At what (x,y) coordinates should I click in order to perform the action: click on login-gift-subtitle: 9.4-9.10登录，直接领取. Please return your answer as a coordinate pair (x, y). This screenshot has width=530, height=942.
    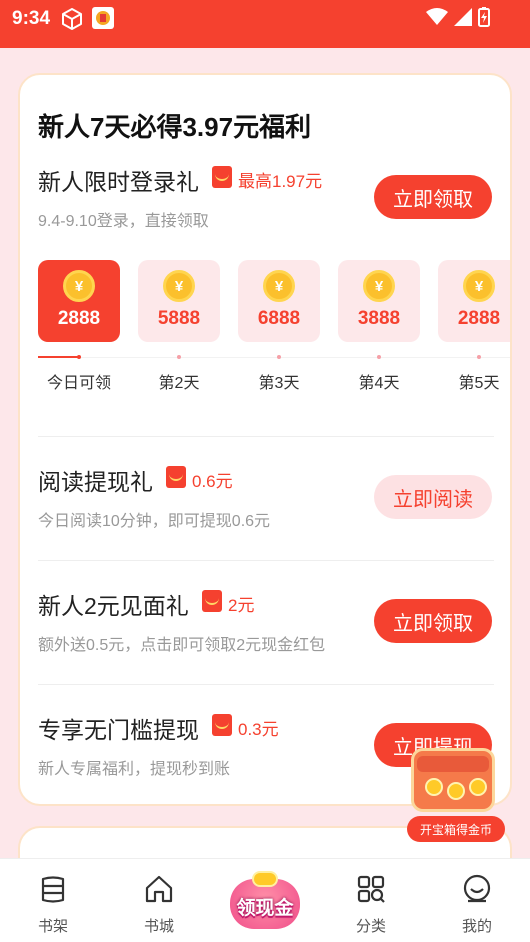
    Looking at the image, I should click on (123, 221).